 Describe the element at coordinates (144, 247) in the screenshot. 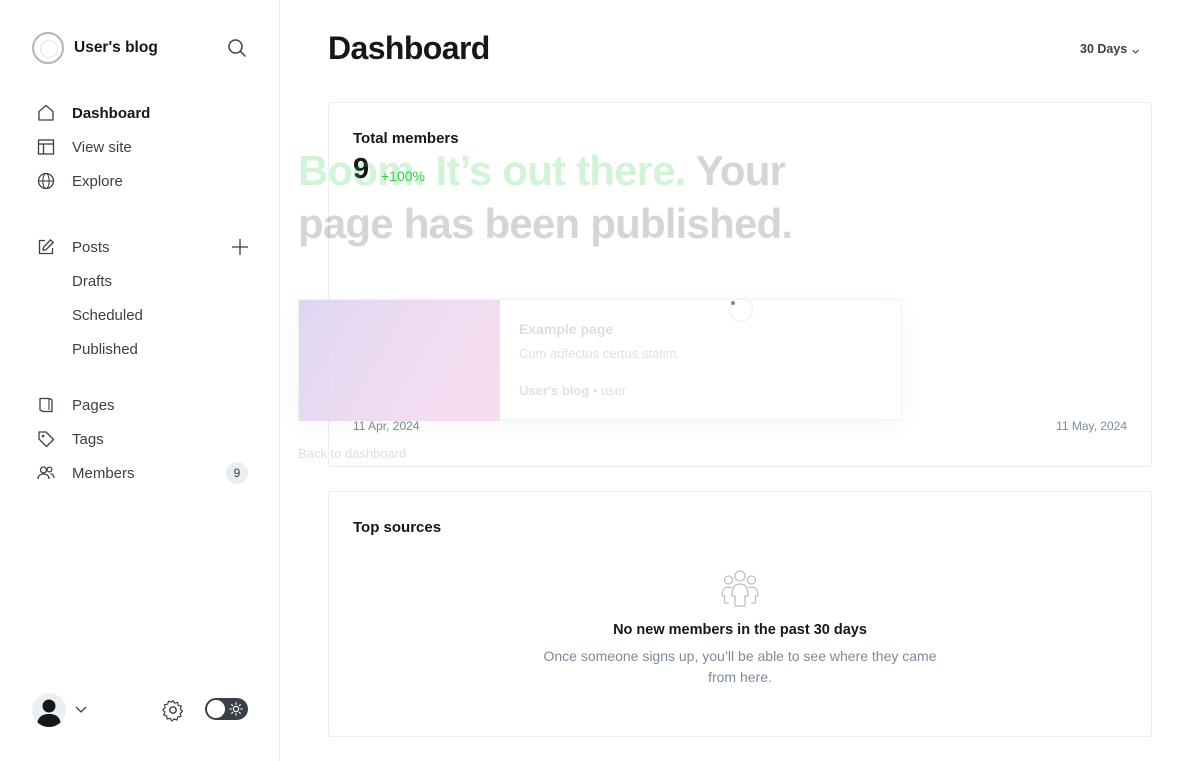

I see `sidebar-item-posts: Posts` at that location.